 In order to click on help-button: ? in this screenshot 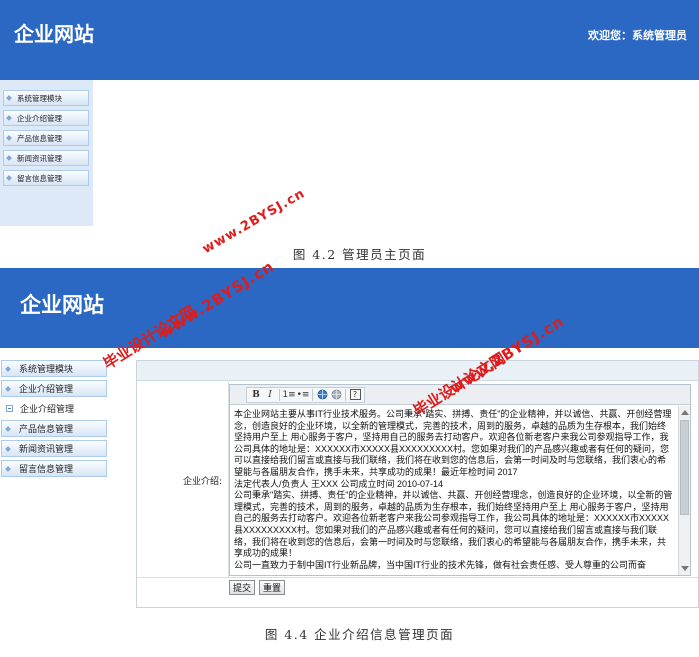, I will do `click(355, 395)`.